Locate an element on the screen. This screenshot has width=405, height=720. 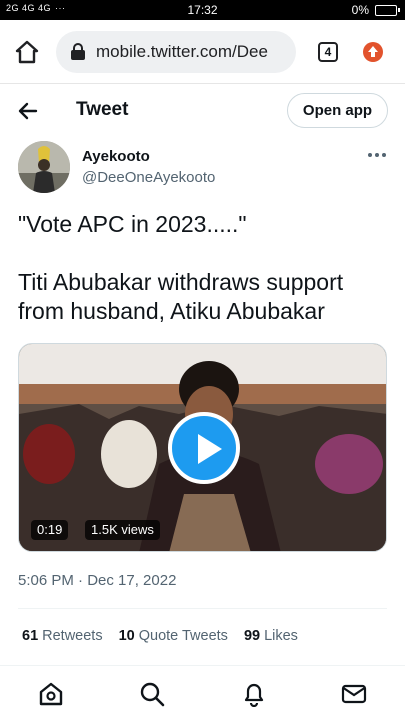
battery-icon is located at coordinates (387, 10).